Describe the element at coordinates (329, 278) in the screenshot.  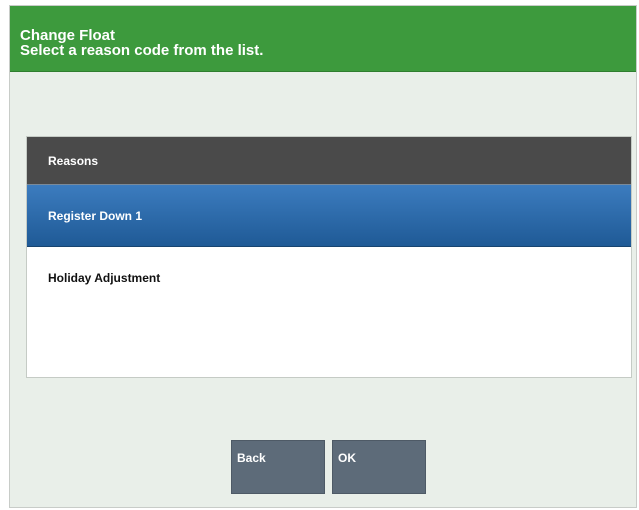
I see `reason-item-holiday-adjustment: Holiday Adjustment` at that location.